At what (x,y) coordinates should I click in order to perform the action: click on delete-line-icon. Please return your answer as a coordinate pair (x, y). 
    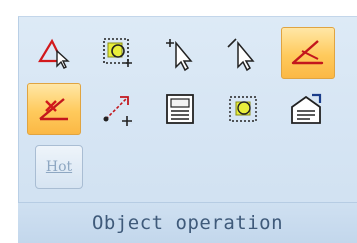
    Looking at the image, I should click on (53, 109).